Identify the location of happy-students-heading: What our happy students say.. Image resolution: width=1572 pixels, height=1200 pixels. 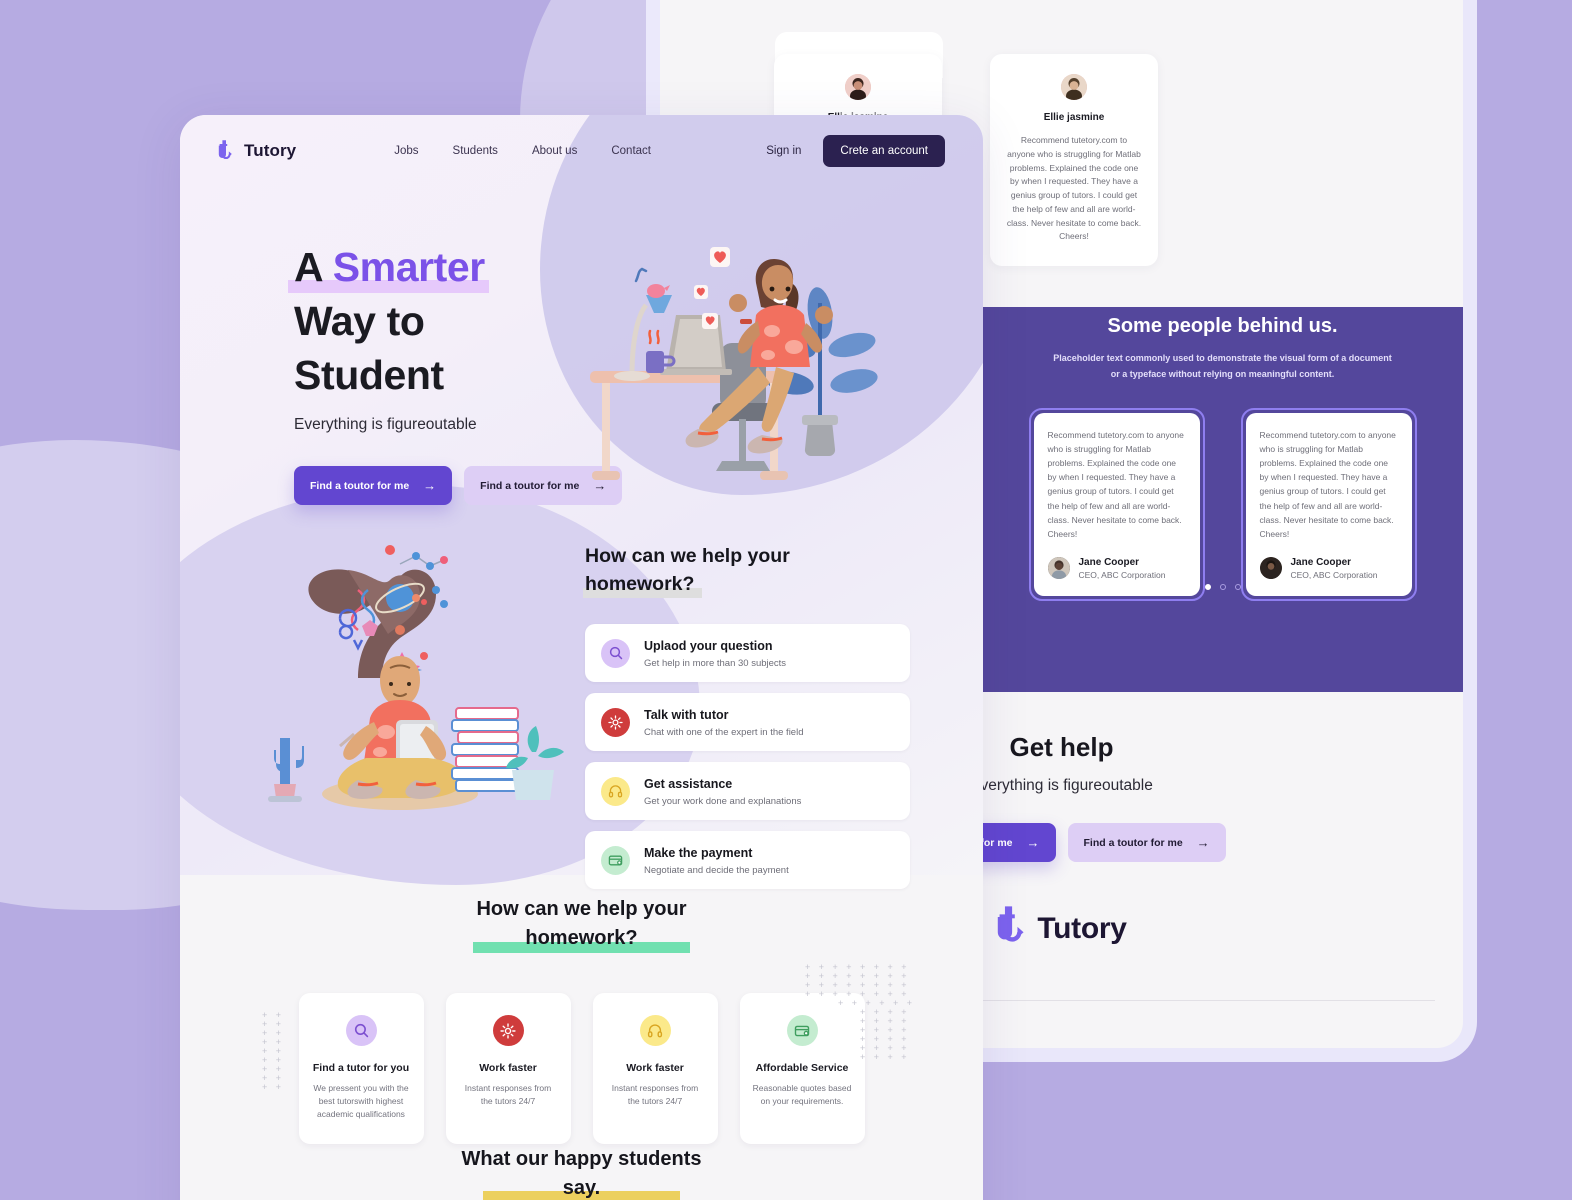
(581, 1172).